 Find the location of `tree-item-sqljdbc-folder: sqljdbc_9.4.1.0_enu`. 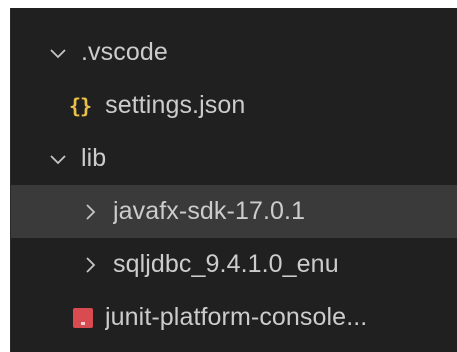

tree-item-sqljdbc-folder: sqljdbc_9.4.1.0_enu is located at coordinates (234, 264).